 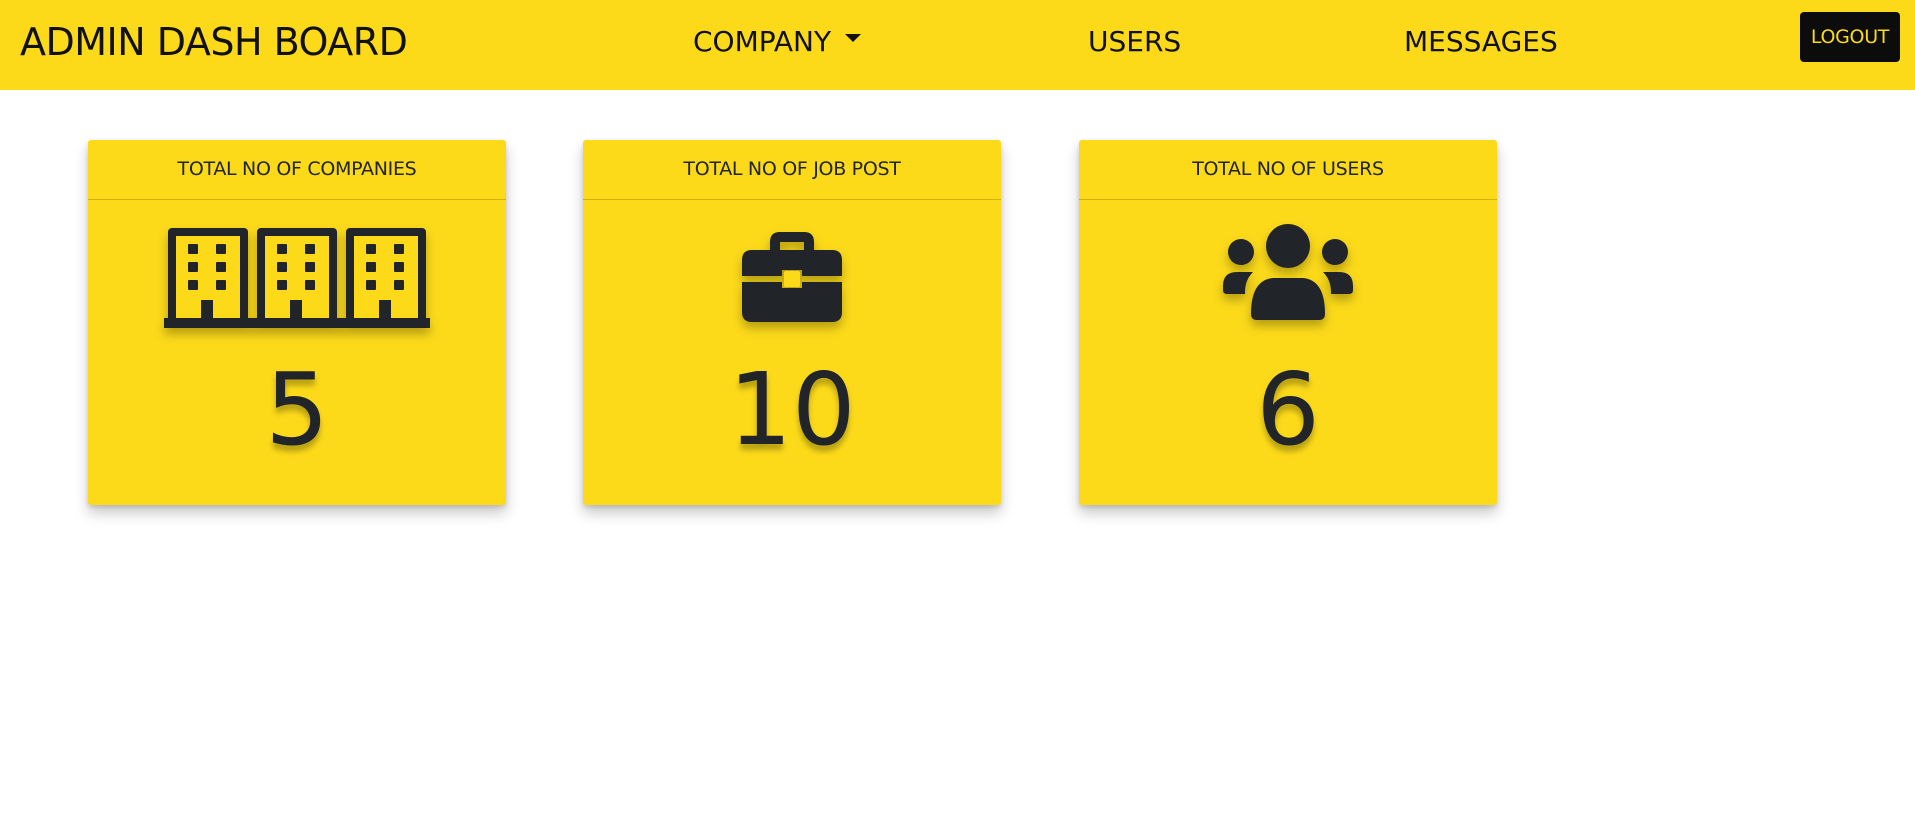 What do you see at coordinates (297, 279) in the screenshot?
I see `buildings-icon` at bounding box center [297, 279].